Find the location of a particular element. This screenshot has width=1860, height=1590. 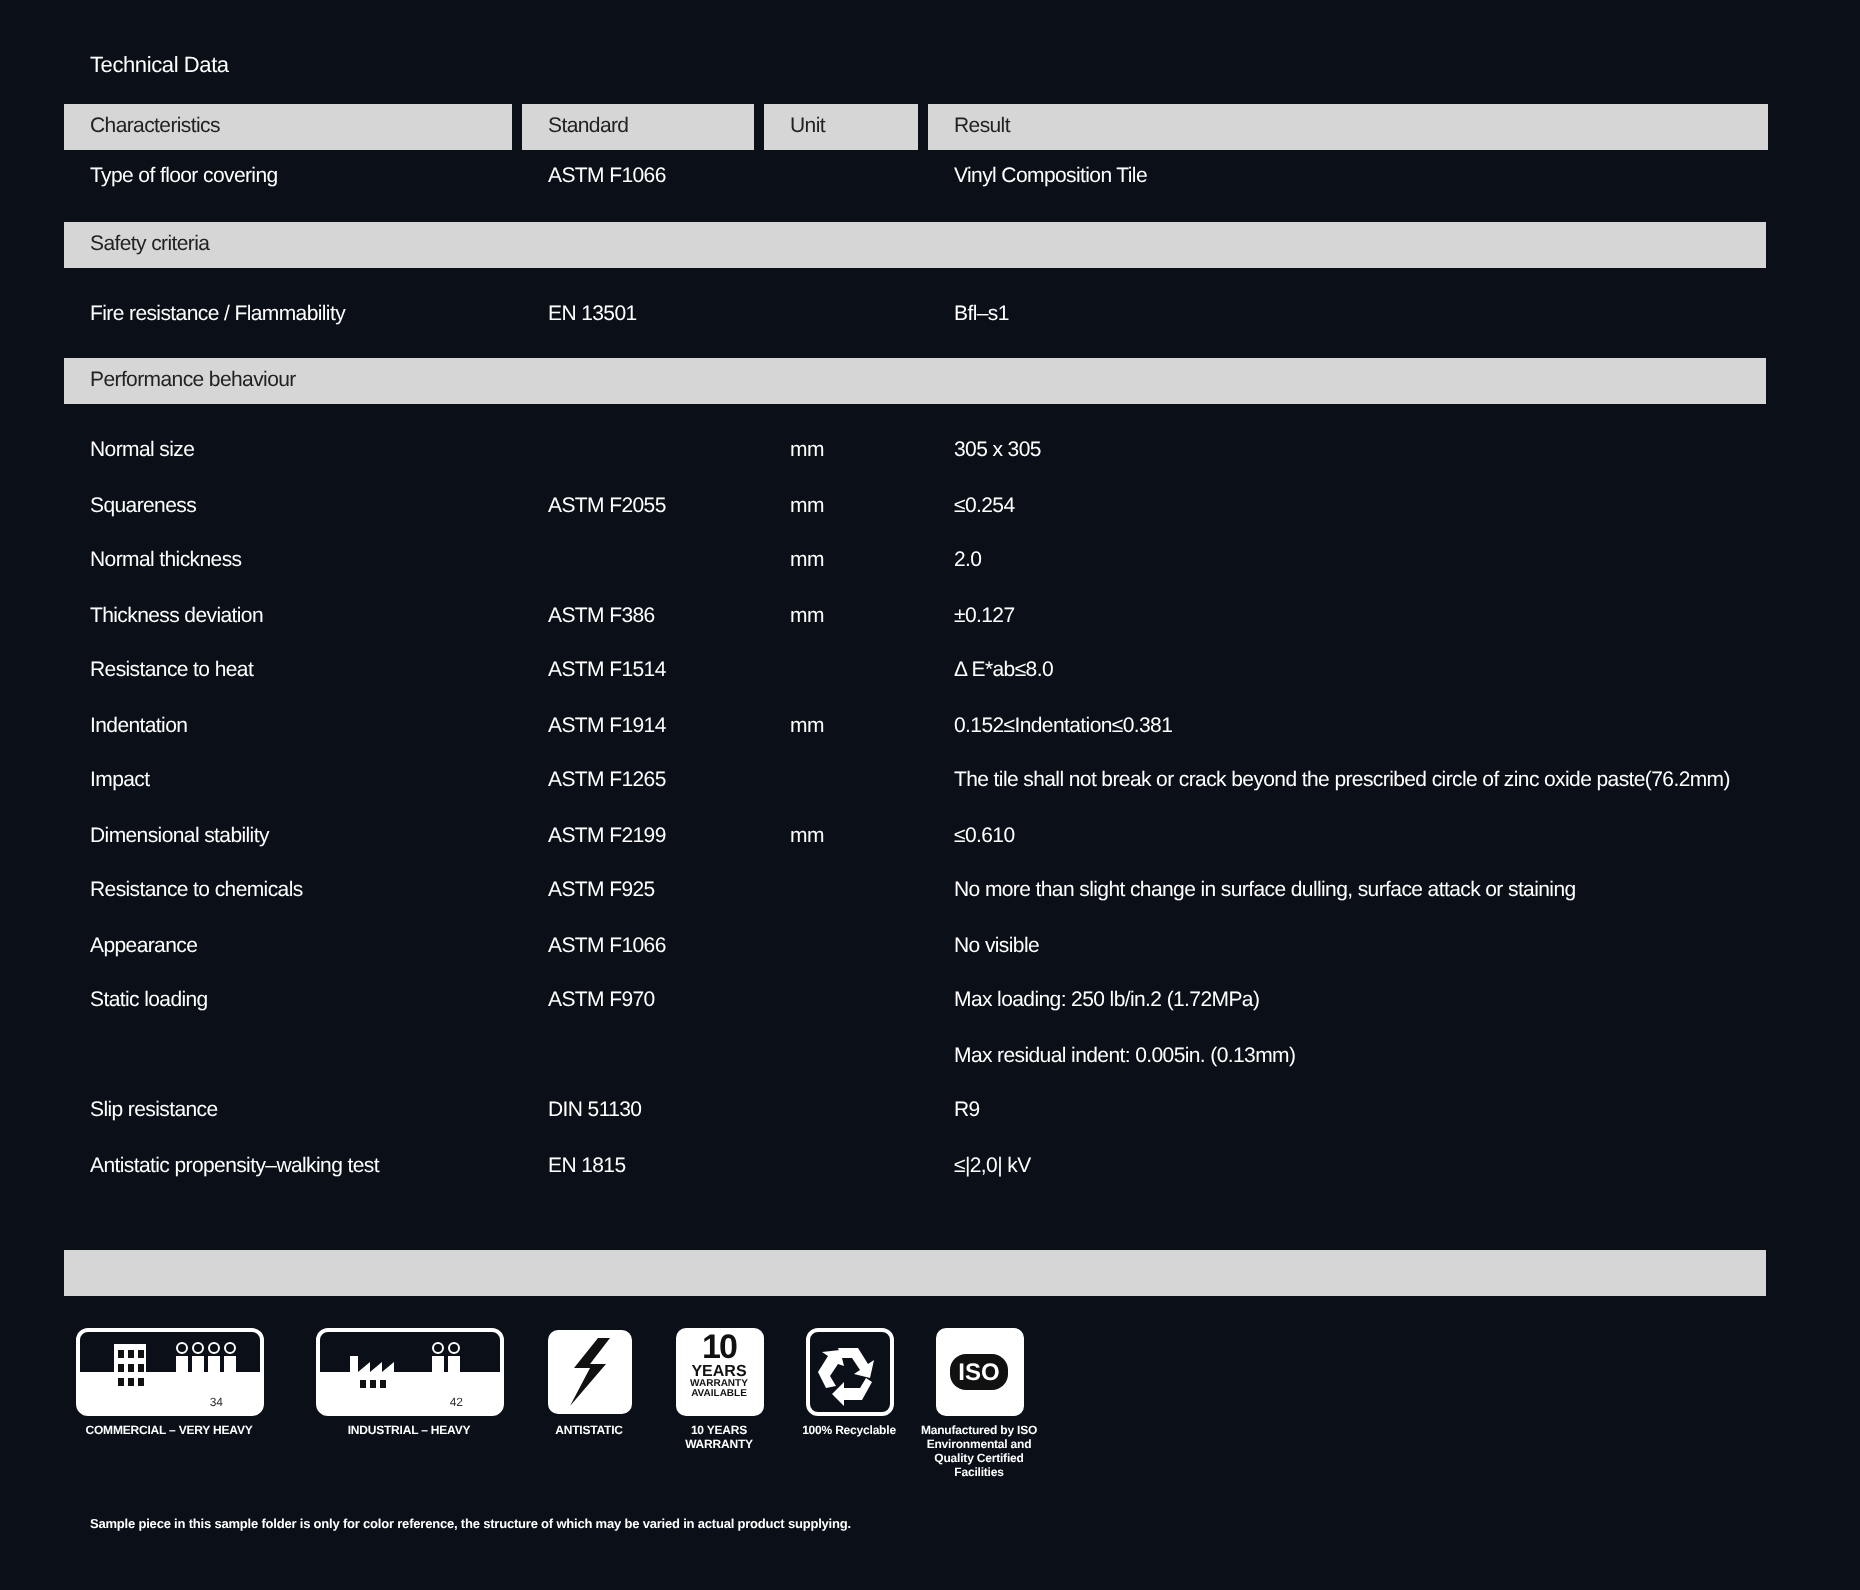

characteristic-cell-text: Type of floor covering is located at coordinates (184, 177).